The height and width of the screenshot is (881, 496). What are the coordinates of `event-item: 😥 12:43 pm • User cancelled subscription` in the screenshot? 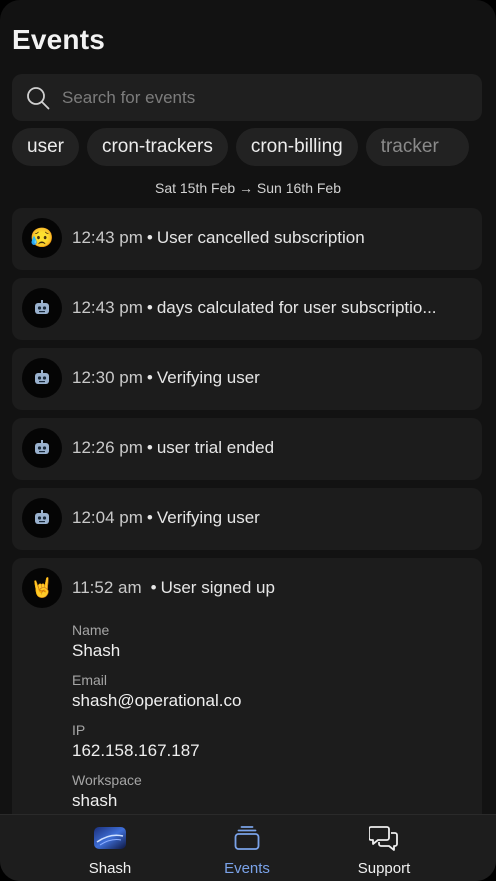 It's located at (247, 239).